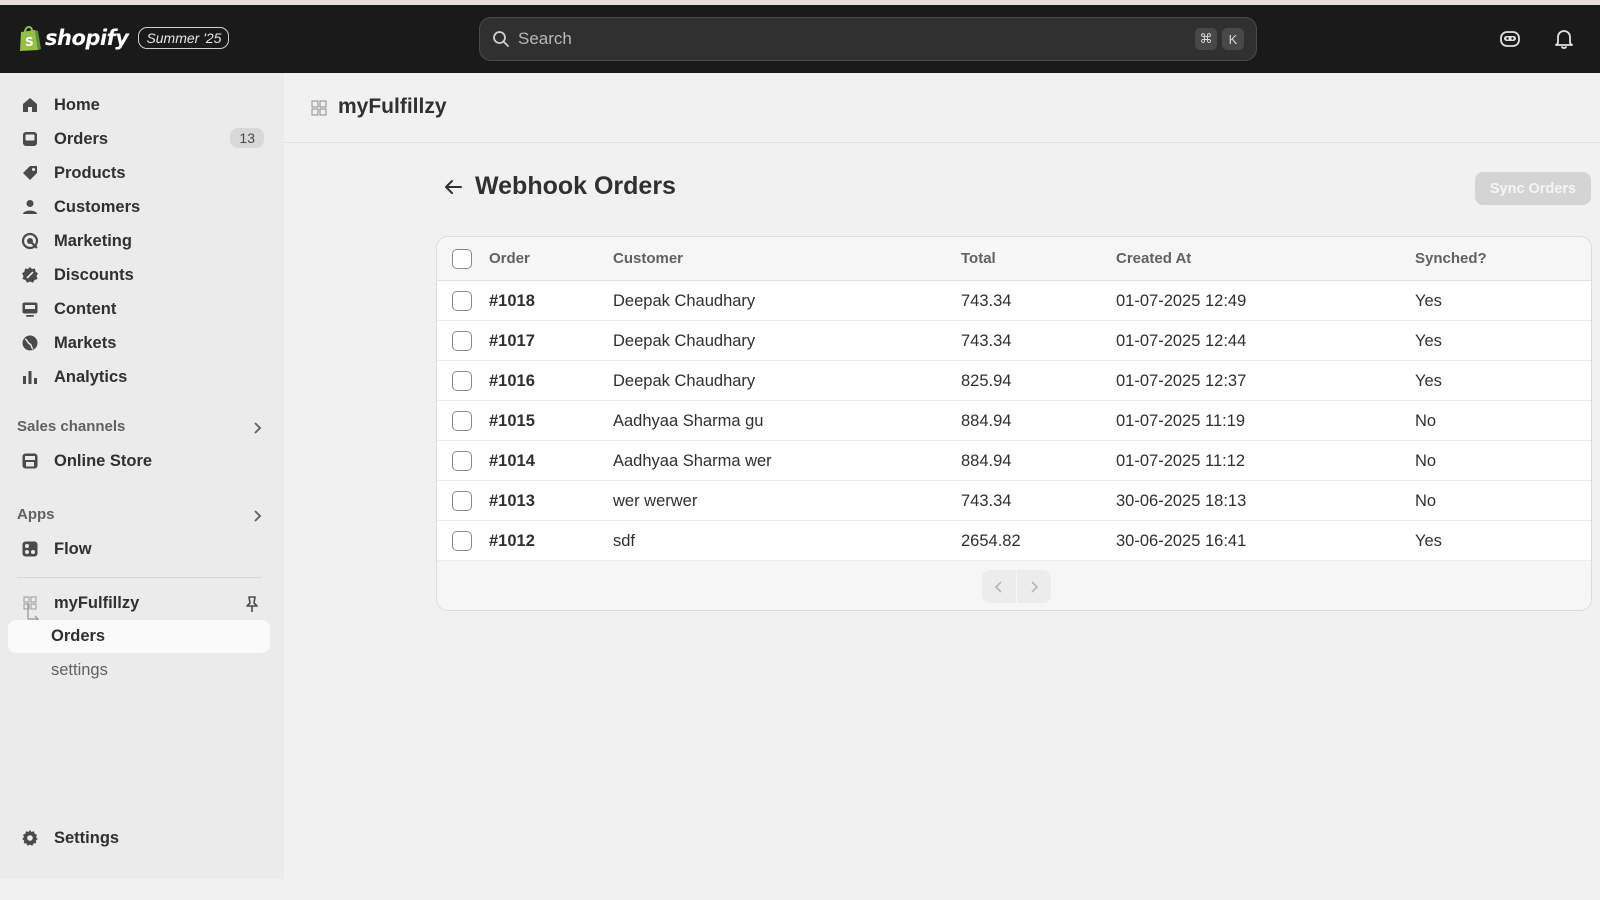 The image size is (1600, 900). Describe the element at coordinates (139, 577) in the screenshot. I see `sidebar-divider` at that location.